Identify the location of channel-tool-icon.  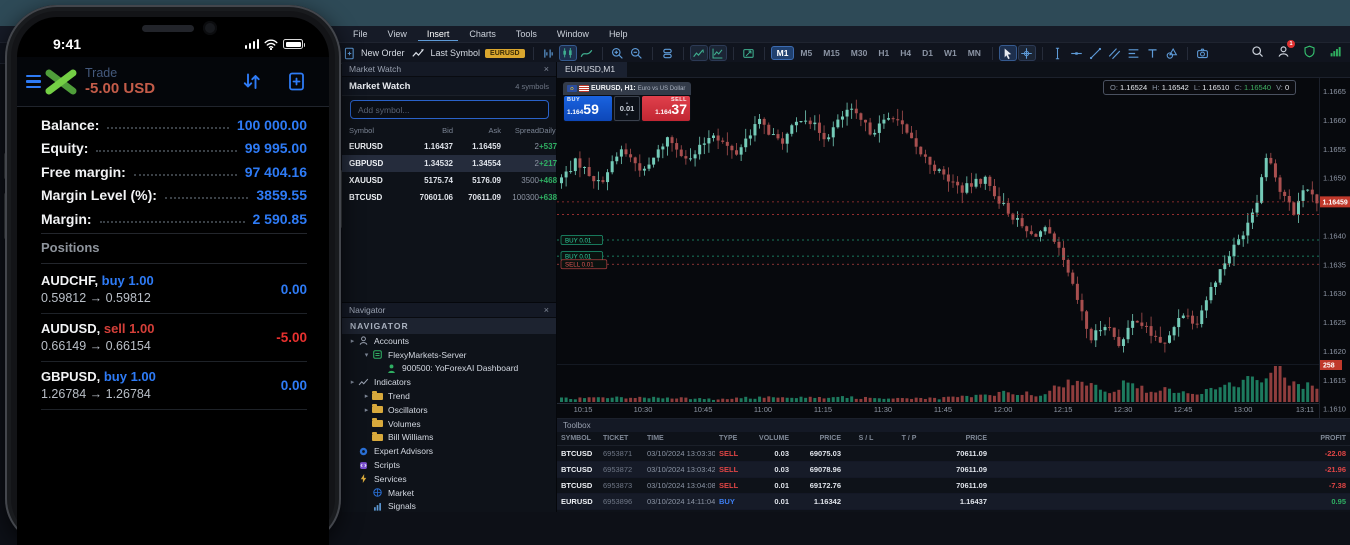
(1115, 53).